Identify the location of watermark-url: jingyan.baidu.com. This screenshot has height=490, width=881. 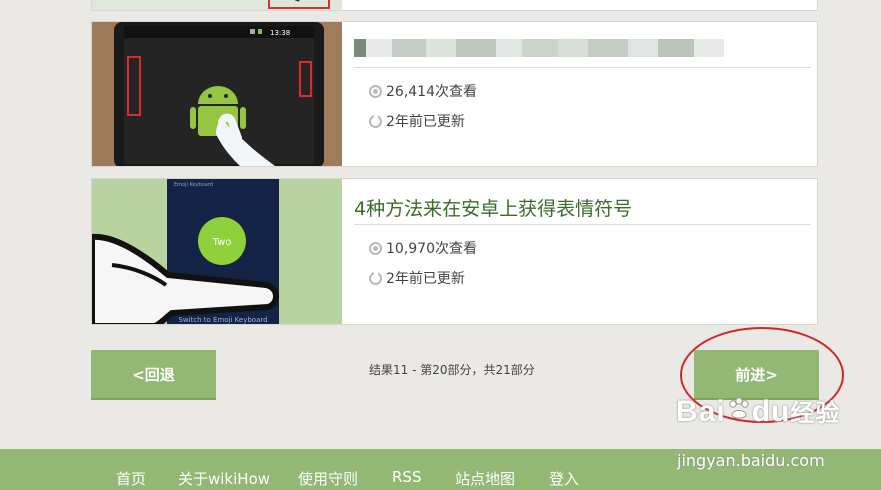
(751, 460).